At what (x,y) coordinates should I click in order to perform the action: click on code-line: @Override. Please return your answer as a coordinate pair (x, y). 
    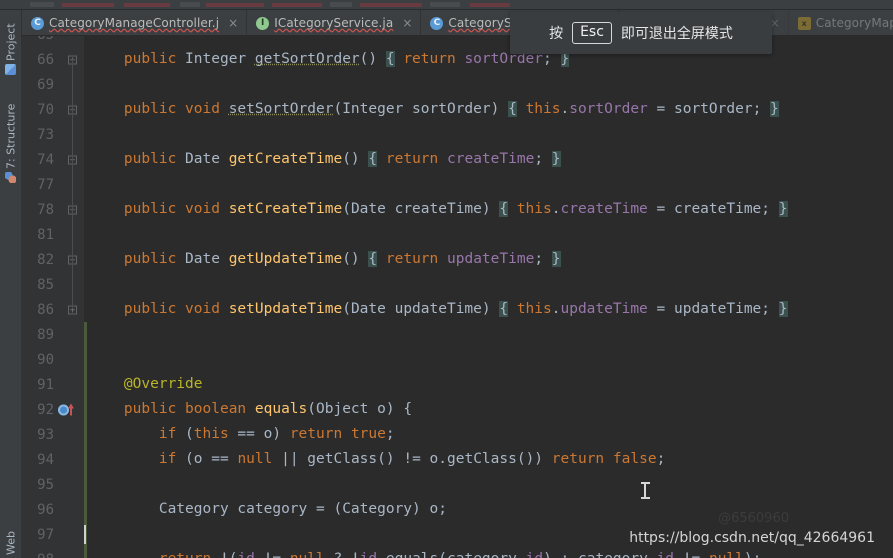
    Looking at the image, I should click on (488, 384).